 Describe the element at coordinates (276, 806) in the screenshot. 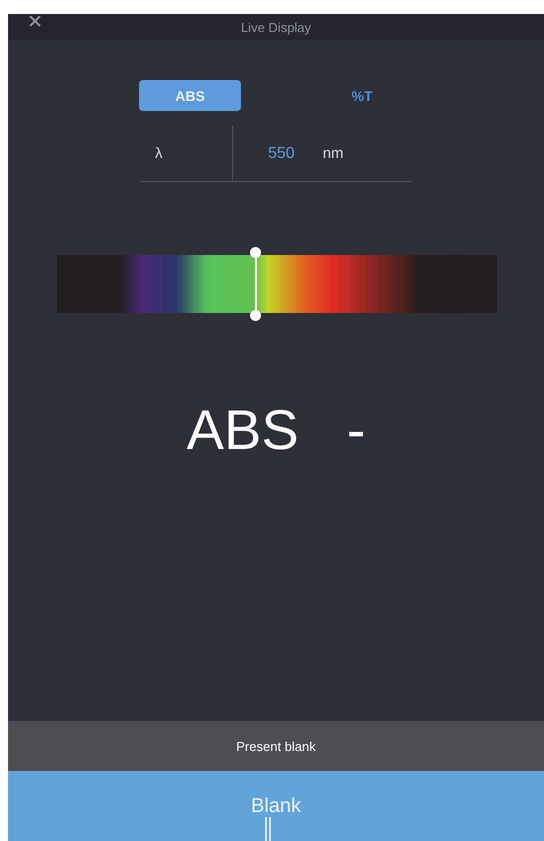

I see `blank-button: Blank` at that location.